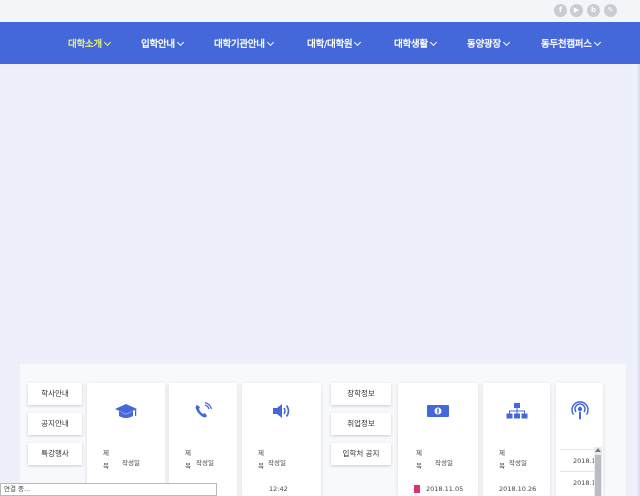 The width and height of the screenshot is (640, 496). What do you see at coordinates (89, 43) in the screenshot?
I see `nav-item-about: 대학소개` at bounding box center [89, 43].